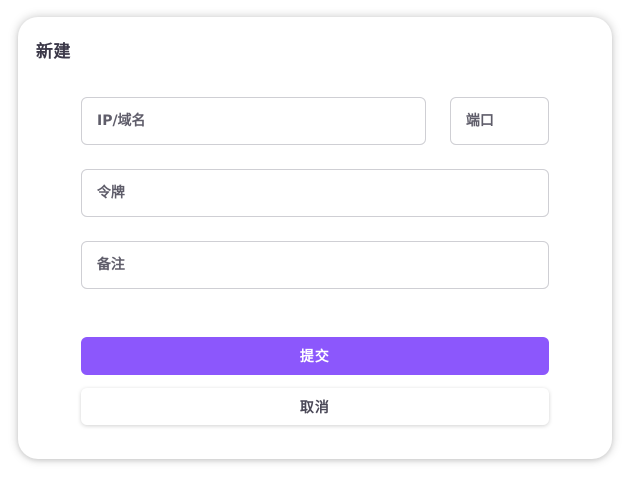 This screenshot has width=630, height=477. Describe the element at coordinates (315, 356) in the screenshot. I see `submit-button: 提交` at that location.